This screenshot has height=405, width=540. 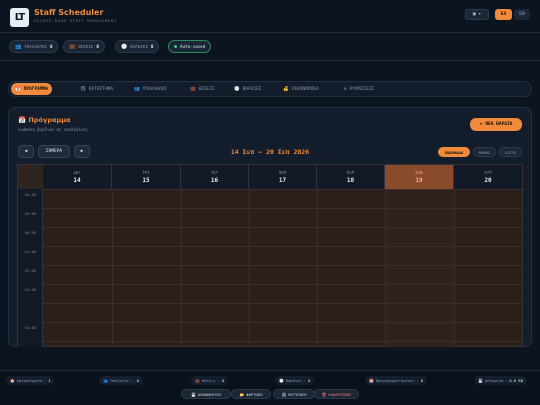 I want to click on today-button: ΣΗΜΕΡΑ, so click(x=54, y=151).